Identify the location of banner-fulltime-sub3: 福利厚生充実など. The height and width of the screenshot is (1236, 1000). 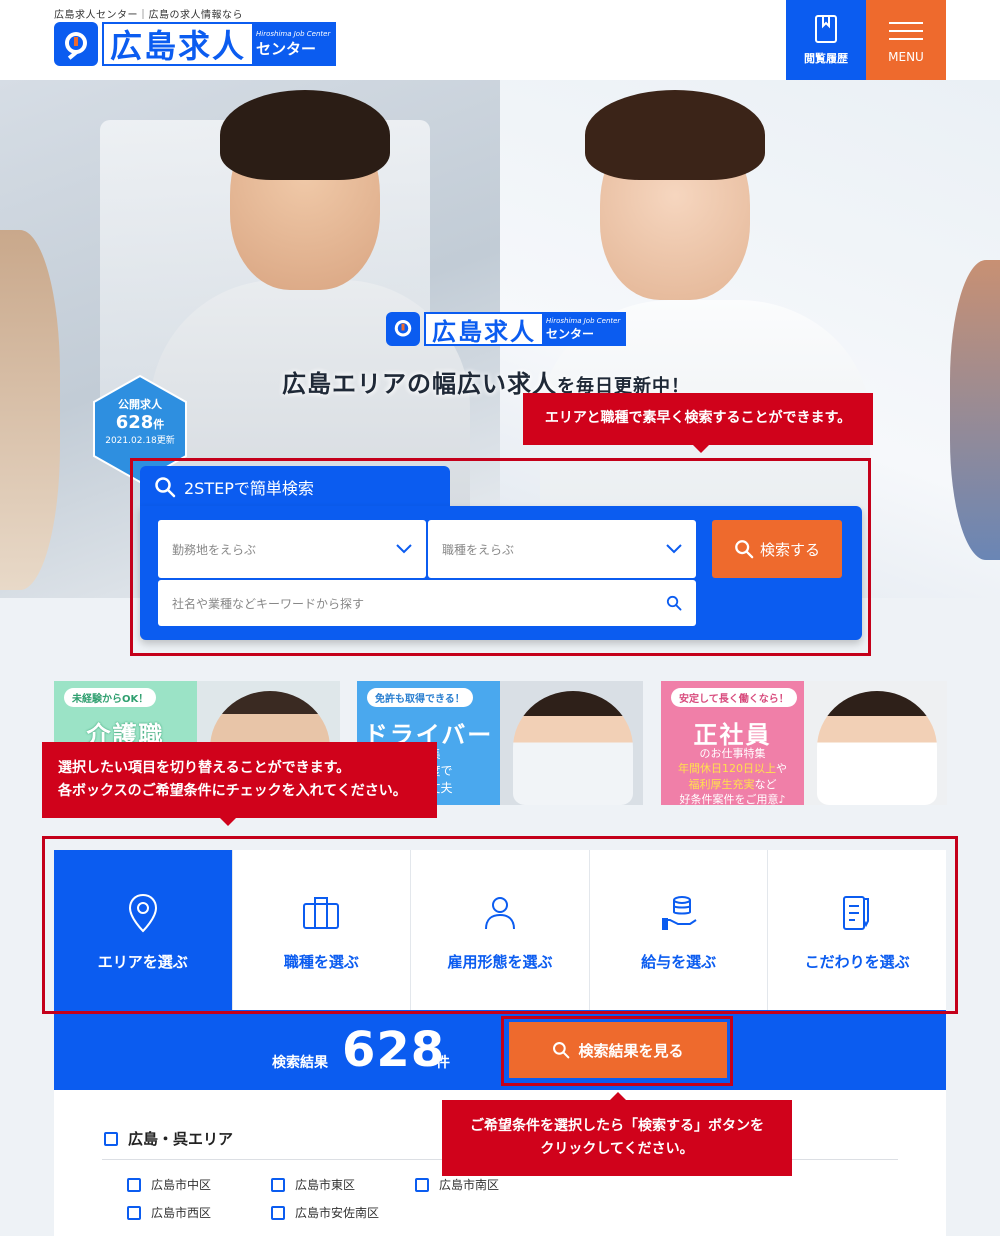
(732, 784).